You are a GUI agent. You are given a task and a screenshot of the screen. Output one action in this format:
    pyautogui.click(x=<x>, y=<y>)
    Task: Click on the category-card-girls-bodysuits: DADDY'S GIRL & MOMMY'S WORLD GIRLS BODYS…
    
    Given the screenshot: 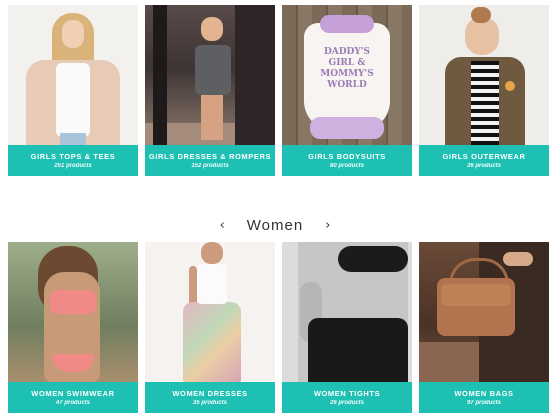 What is the action you would take?
    pyautogui.click(x=347, y=90)
    